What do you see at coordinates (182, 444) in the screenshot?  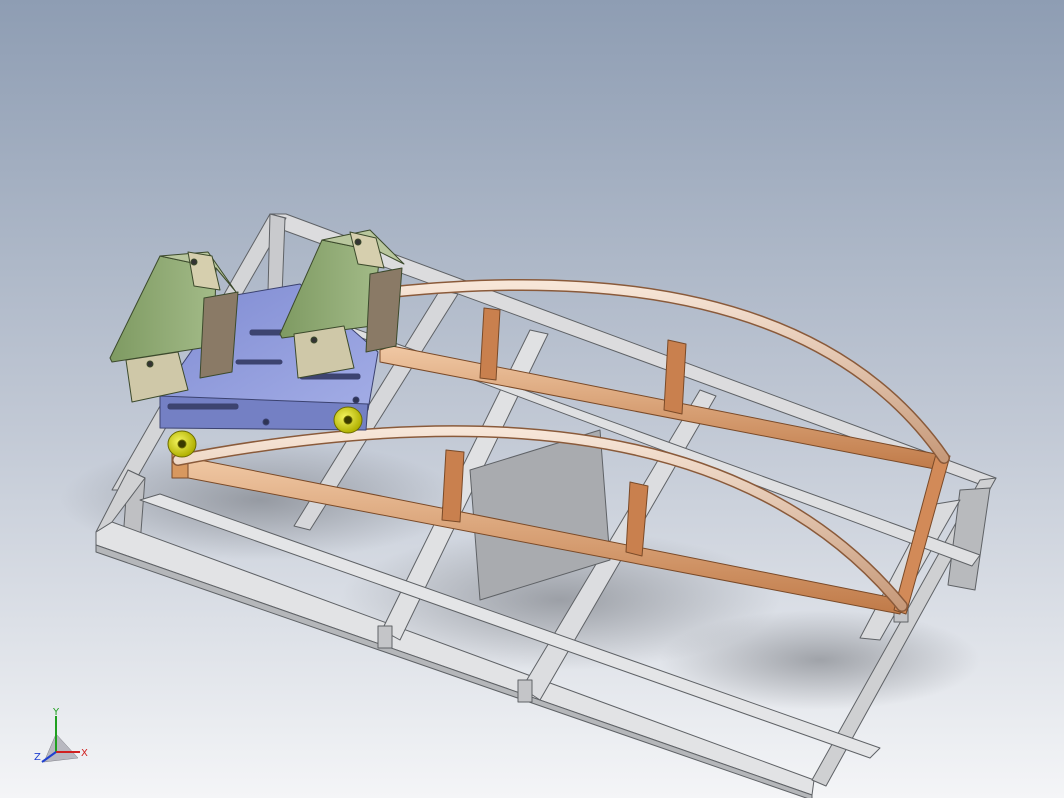 I see `wheel-front-hub` at bounding box center [182, 444].